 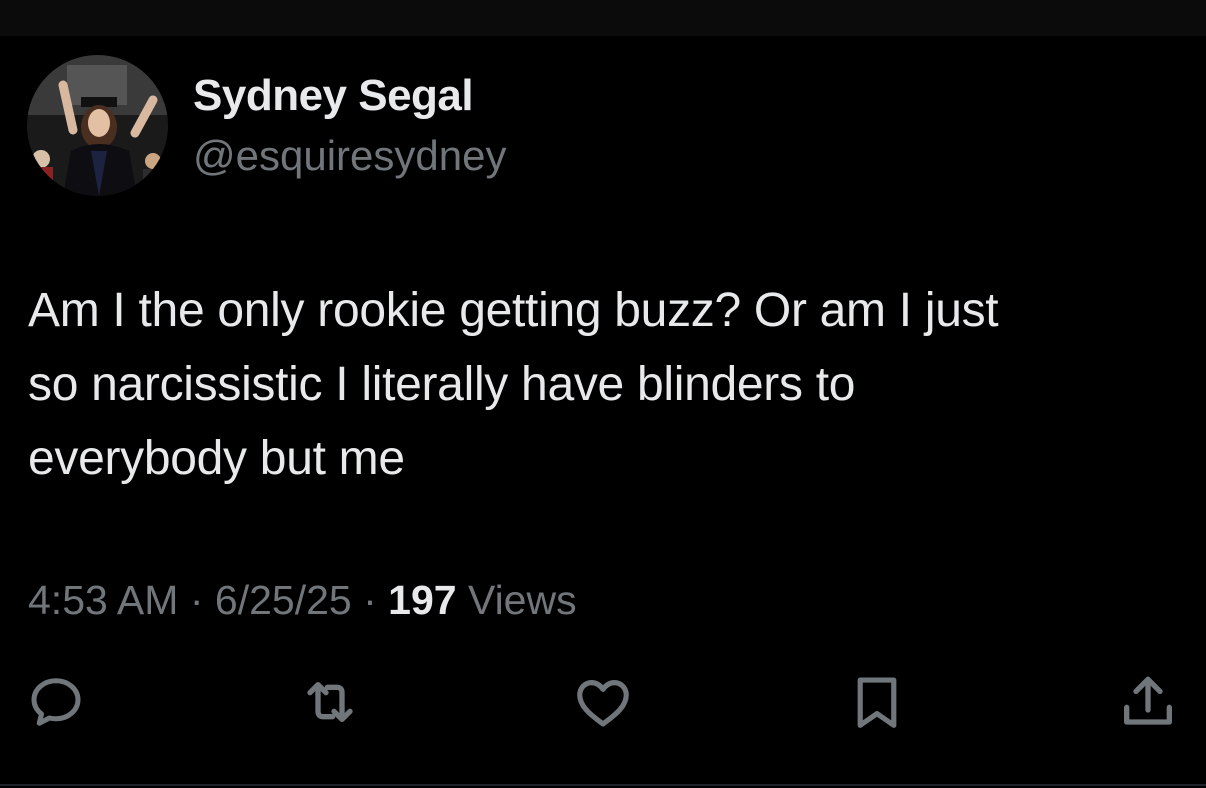 I want to click on avatar-image, so click(x=97, y=125).